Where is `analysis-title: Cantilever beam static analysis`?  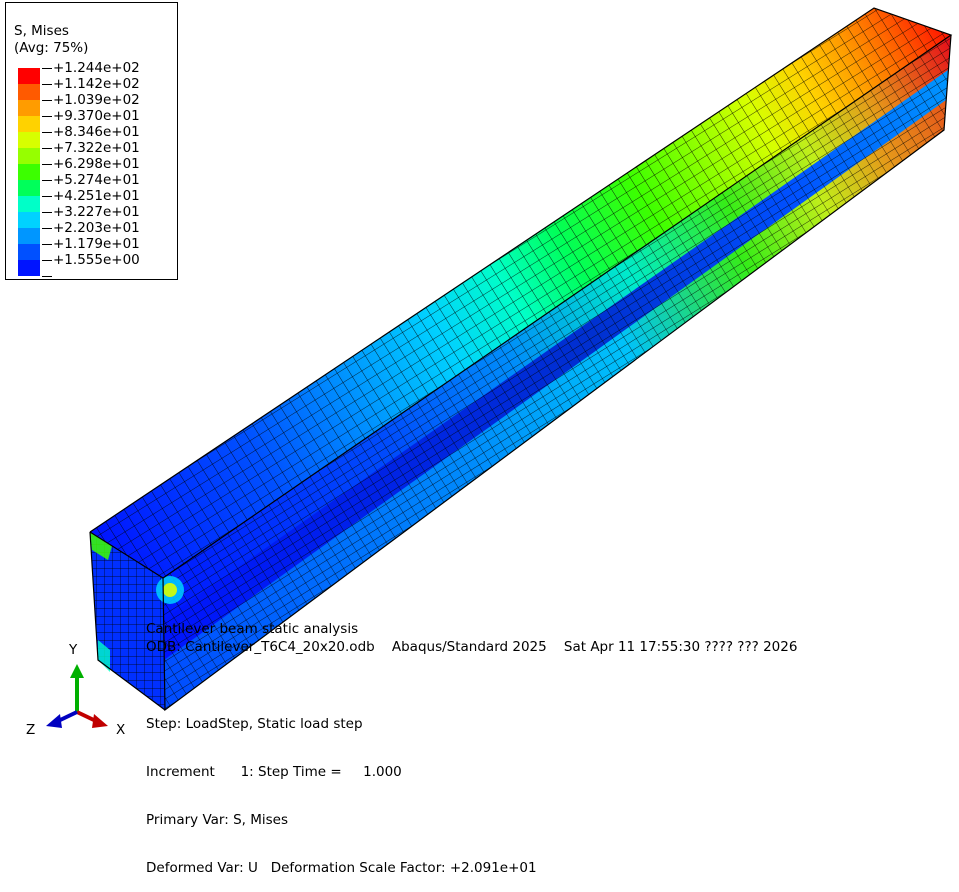 analysis-title: Cantilever beam static analysis is located at coordinates (252, 629).